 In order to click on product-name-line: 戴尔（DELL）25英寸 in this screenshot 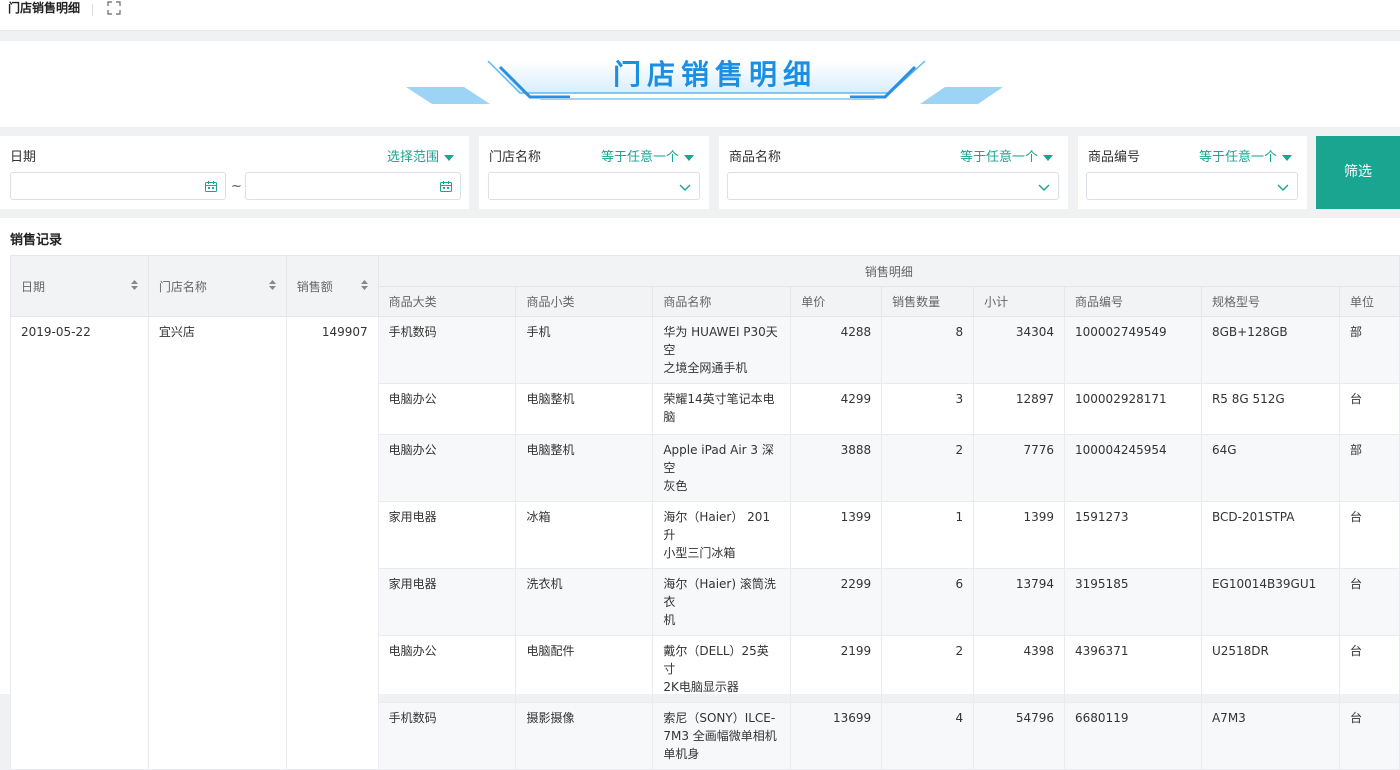, I will do `click(716, 660)`.